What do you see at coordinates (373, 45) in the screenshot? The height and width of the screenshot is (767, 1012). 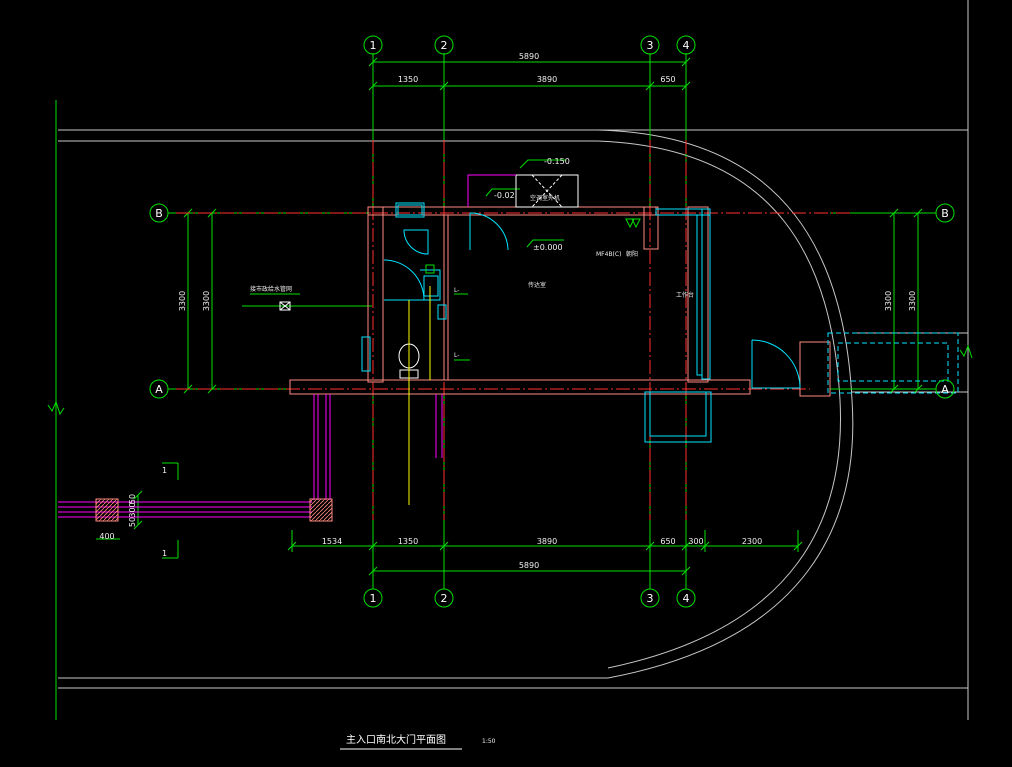 I see `axis-label-1-top: 1` at bounding box center [373, 45].